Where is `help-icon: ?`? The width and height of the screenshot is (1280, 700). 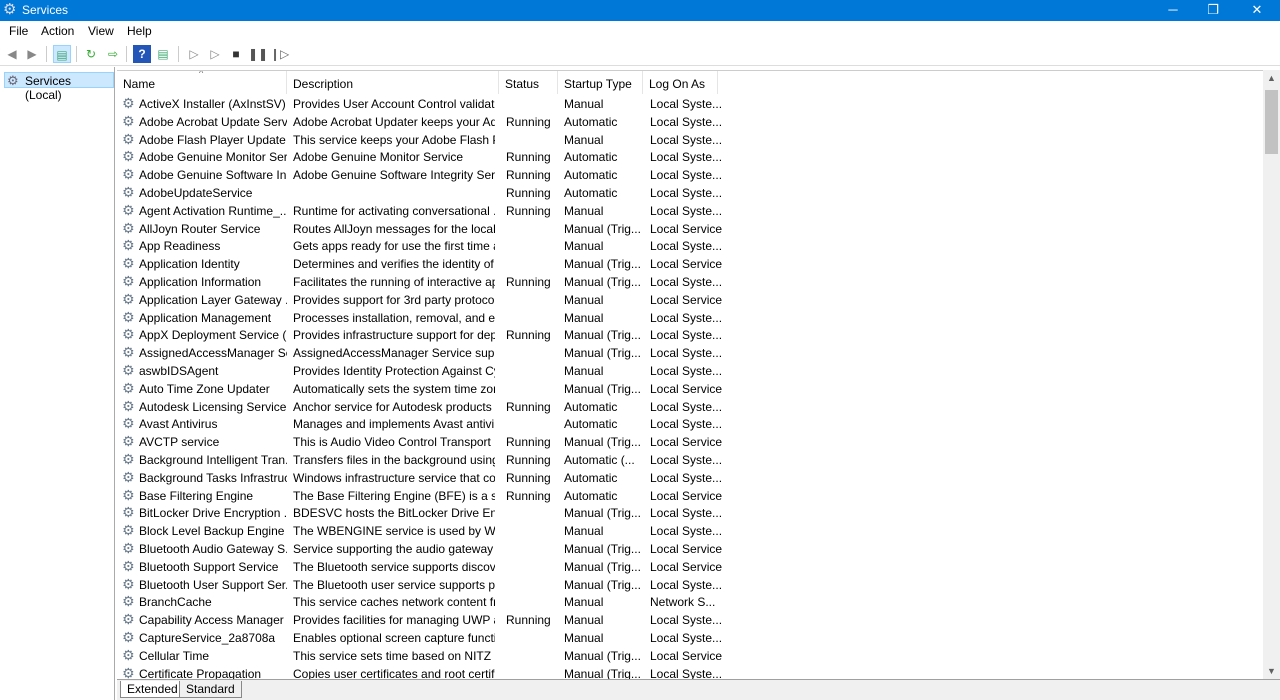
help-icon: ? is located at coordinates (142, 54).